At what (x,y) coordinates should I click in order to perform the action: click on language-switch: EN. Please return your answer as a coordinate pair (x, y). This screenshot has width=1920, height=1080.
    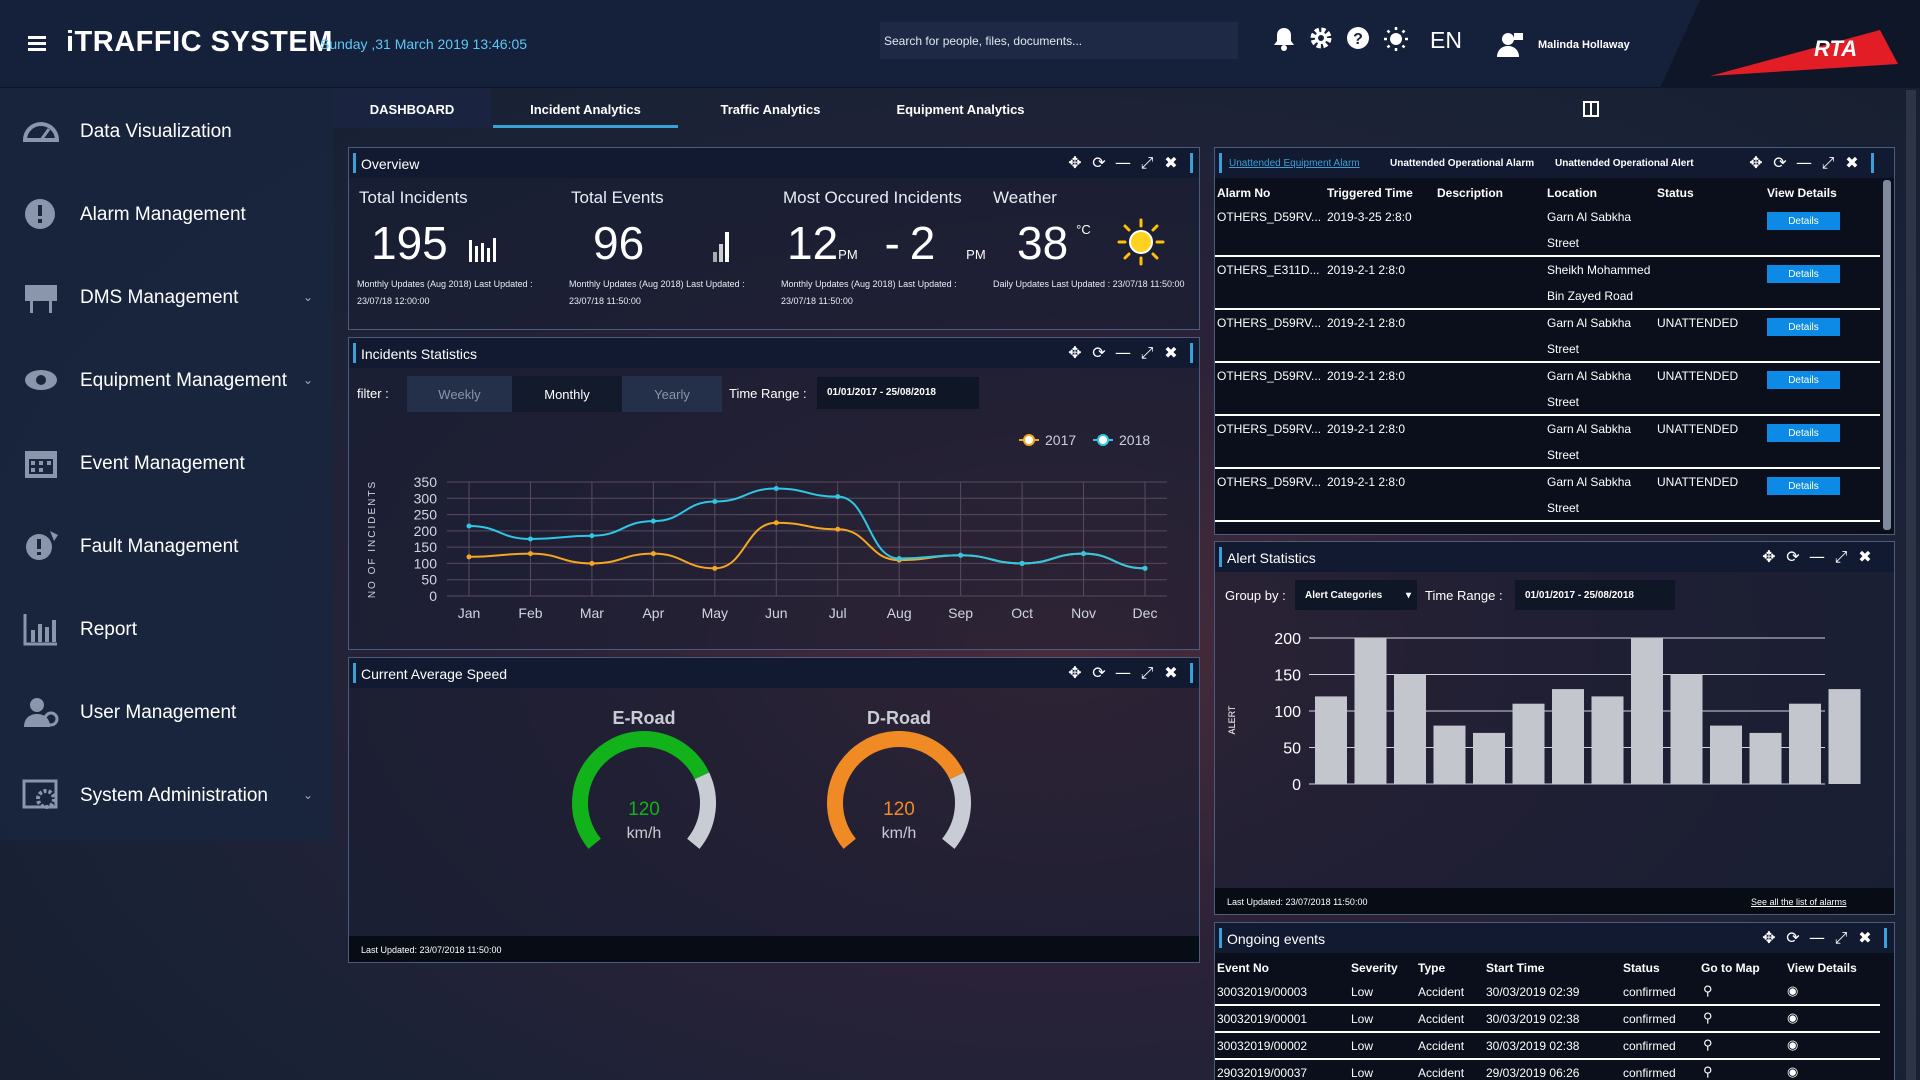
    Looking at the image, I should click on (1446, 40).